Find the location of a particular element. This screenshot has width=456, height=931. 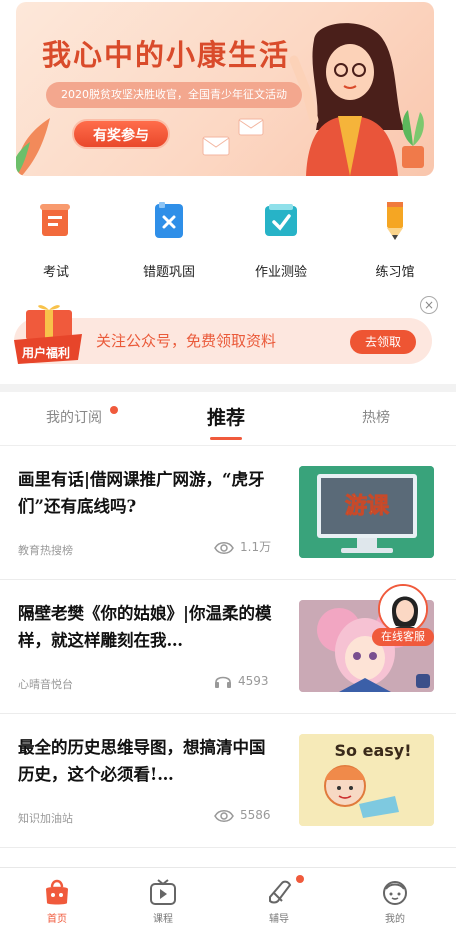

nav-tutoring: 辅导 is located at coordinates (279, 899).